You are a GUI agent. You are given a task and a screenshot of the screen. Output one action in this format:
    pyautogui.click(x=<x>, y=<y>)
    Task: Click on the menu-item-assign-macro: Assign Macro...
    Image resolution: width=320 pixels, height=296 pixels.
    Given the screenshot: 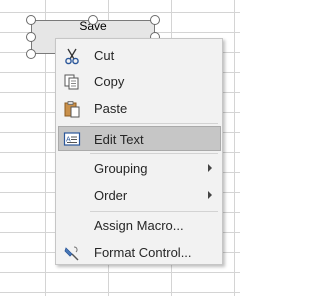 What is the action you would take?
    pyautogui.click(x=139, y=225)
    